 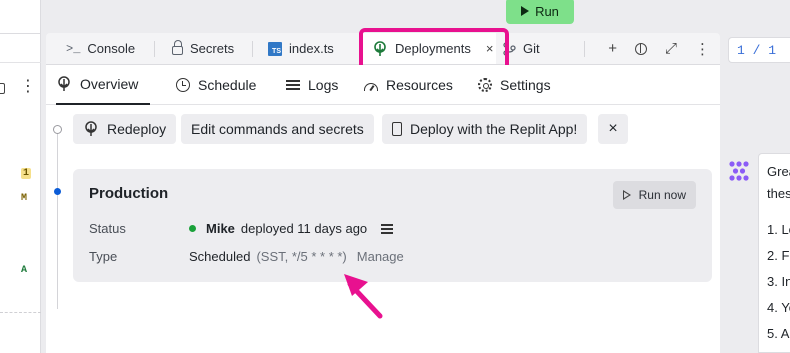 I want to click on list-icon, so click(x=293, y=85).